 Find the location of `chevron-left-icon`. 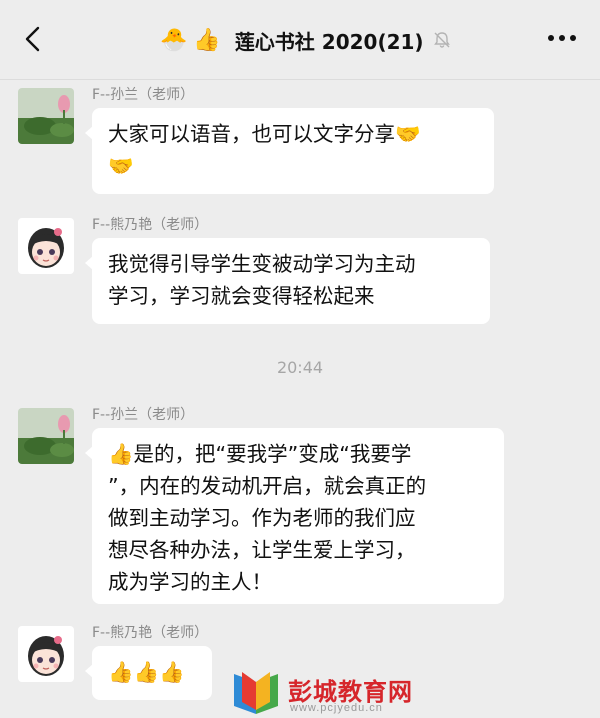

chevron-left-icon is located at coordinates (33, 39).